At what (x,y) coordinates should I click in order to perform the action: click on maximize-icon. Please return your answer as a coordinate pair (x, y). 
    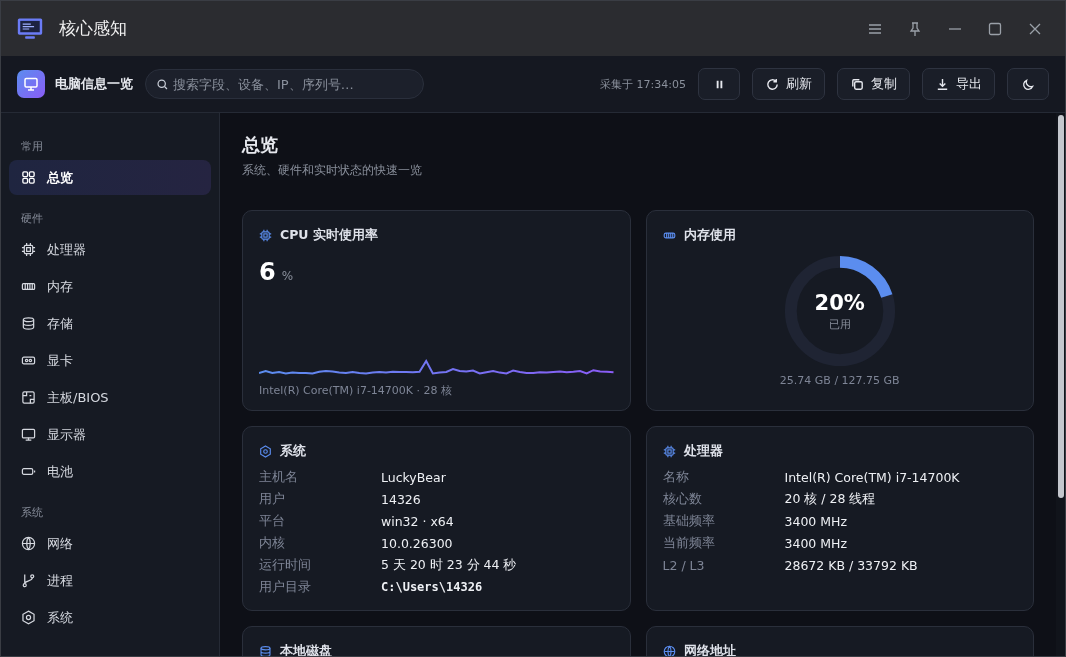
    Looking at the image, I should click on (995, 28).